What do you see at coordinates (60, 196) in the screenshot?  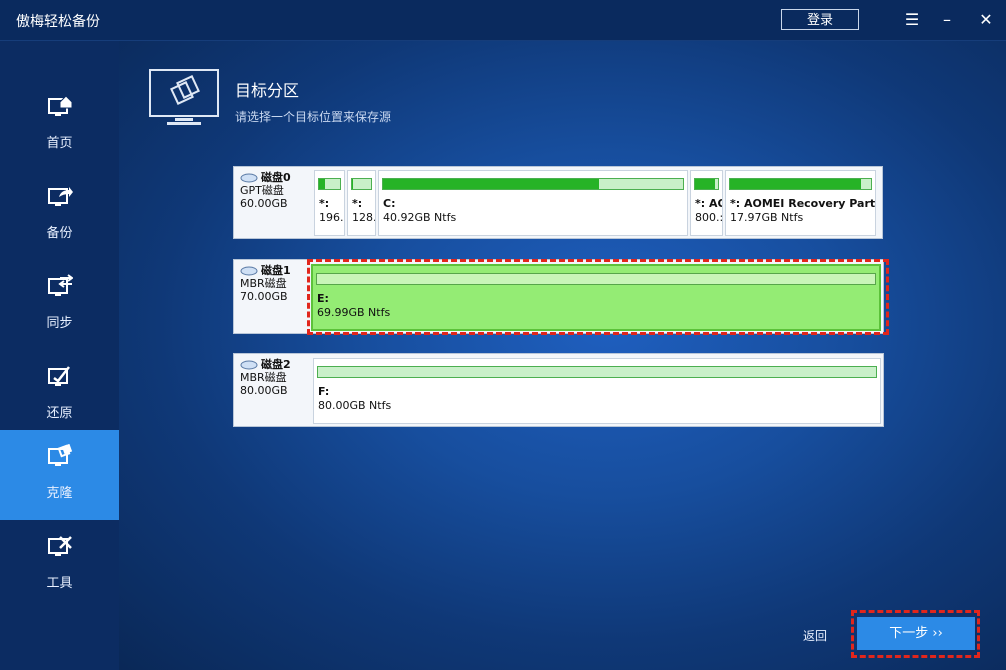 I see `backup-icon` at bounding box center [60, 196].